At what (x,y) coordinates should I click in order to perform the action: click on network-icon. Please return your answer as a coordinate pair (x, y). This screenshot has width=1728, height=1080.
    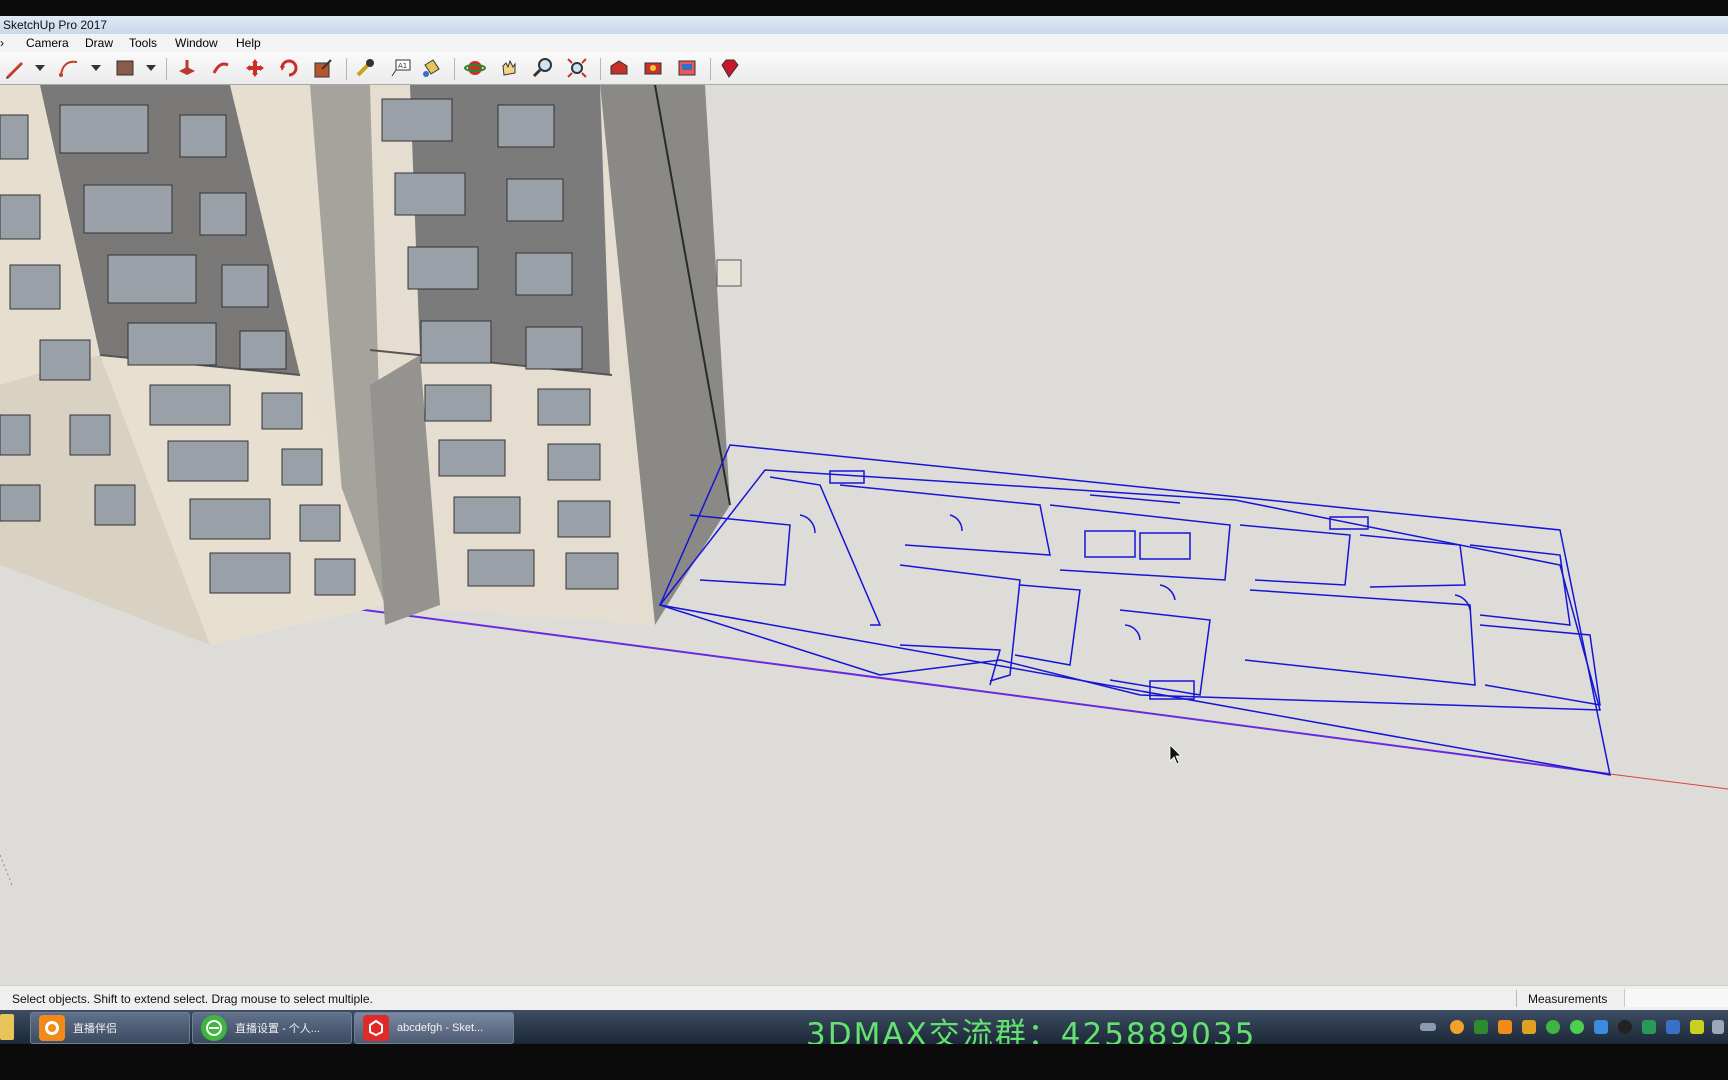
    Looking at the image, I should click on (1718, 1027).